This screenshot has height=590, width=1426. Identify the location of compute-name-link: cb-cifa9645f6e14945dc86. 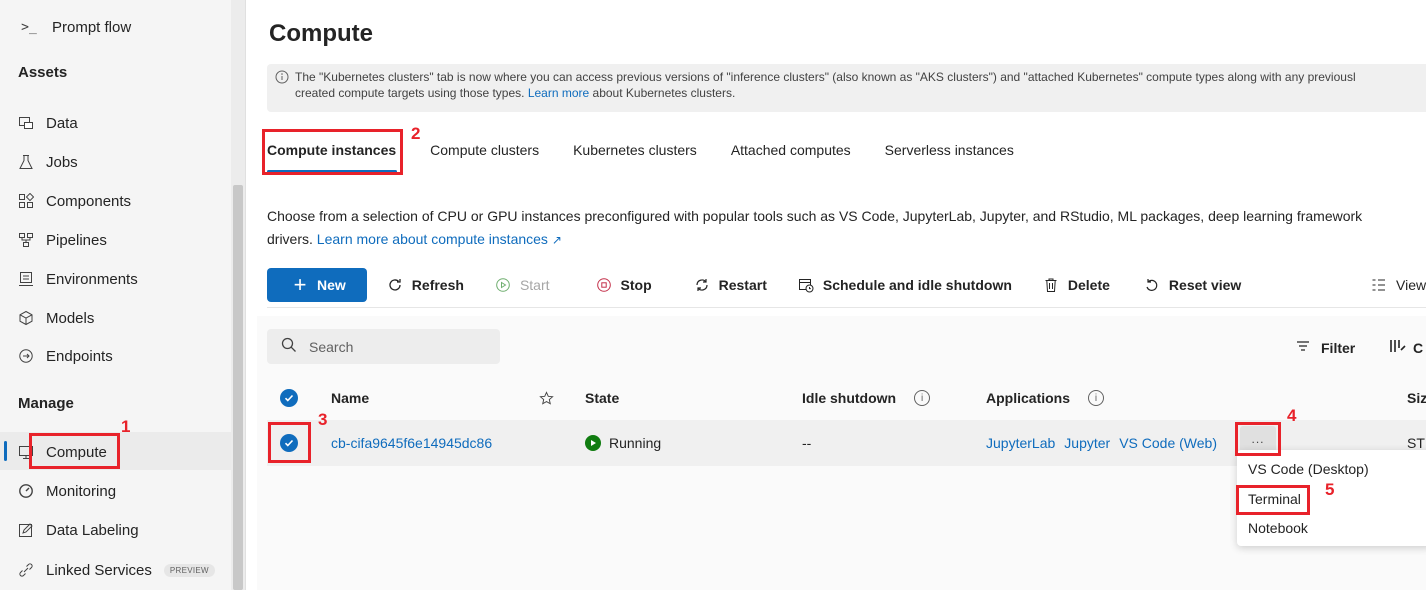
(411, 443).